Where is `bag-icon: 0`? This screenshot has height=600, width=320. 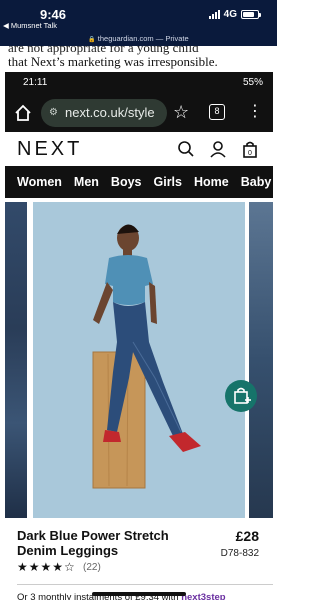 bag-icon: 0 is located at coordinates (250, 149).